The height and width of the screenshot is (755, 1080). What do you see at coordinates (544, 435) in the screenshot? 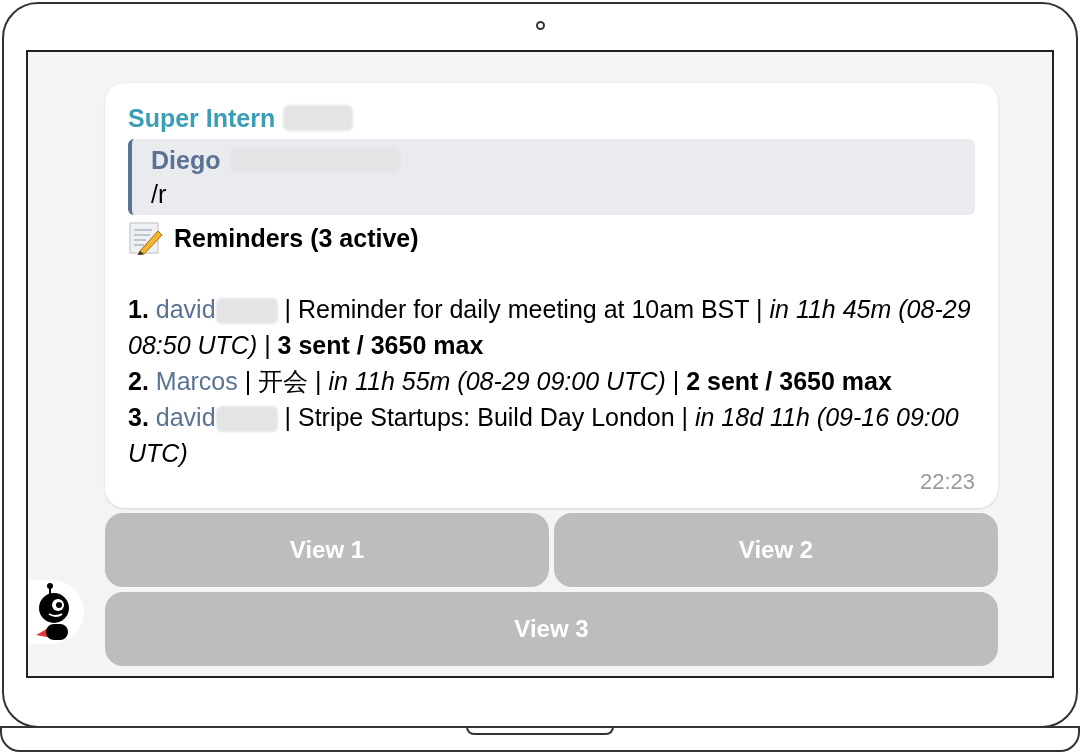
I see `reminder-entry: 3. david | Stripe Startups: Build Day London | in 18d 11h (09-16 09:00 UTC)` at bounding box center [544, 435].